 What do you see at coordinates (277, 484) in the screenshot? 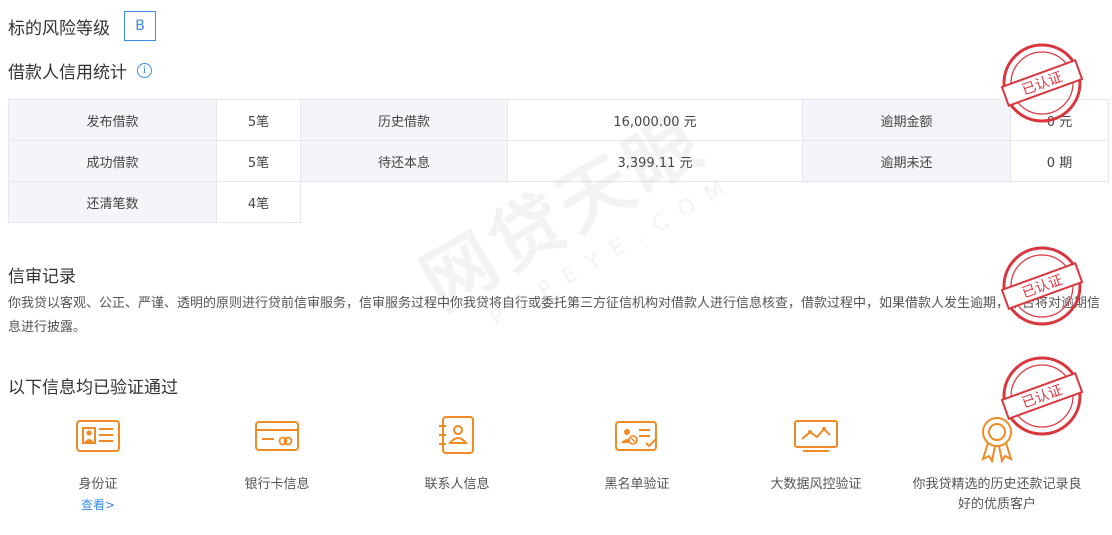
I see `verify-label: 银行卡信息` at bounding box center [277, 484].